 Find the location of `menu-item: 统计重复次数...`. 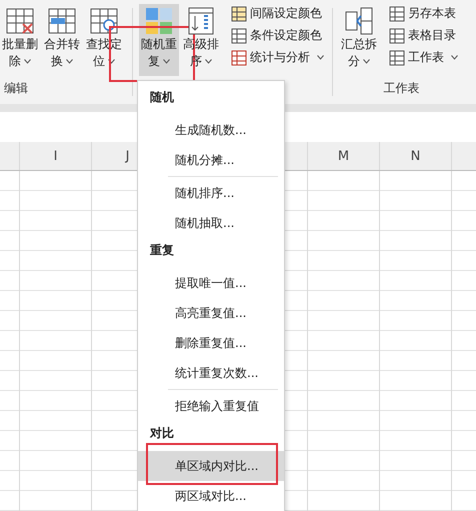

menu-item: 统计重复次数... is located at coordinates (211, 373).